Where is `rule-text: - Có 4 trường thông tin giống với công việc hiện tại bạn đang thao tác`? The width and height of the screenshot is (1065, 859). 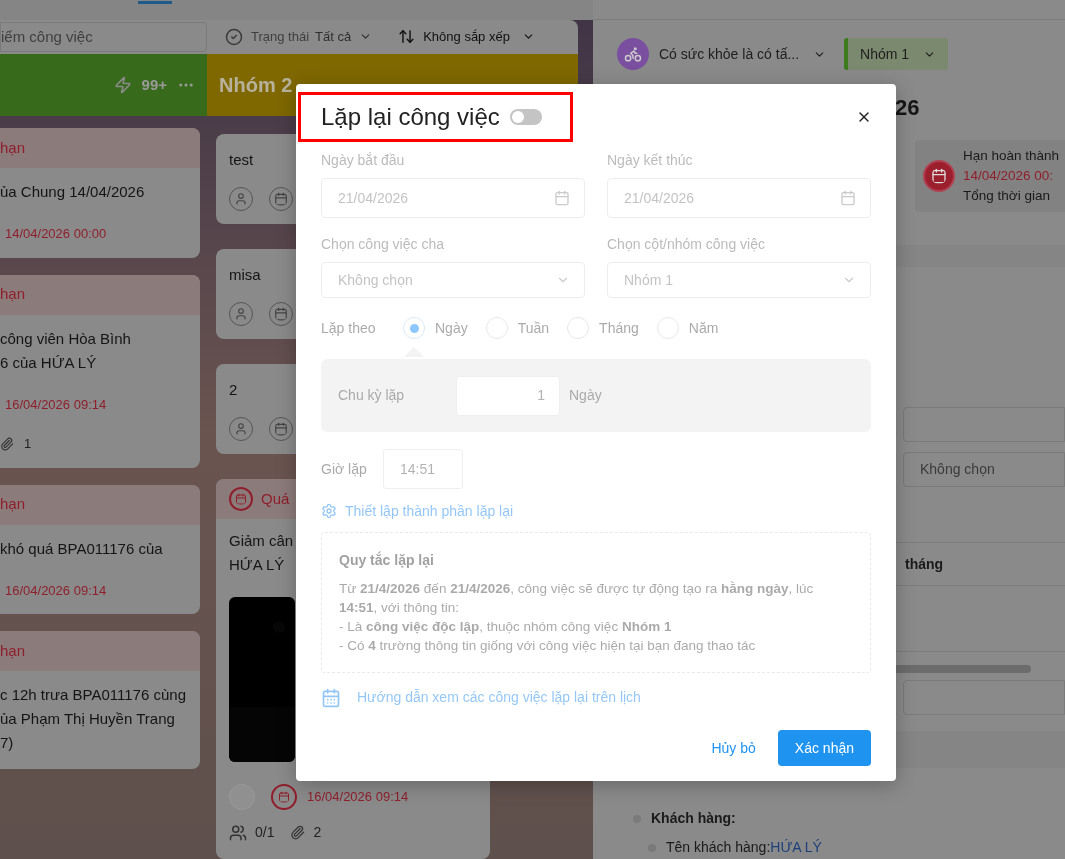 rule-text: - Có 4 trường thông tin giống với công việc hiện tại bạn đang thao tác is located at coordinates (548, 646).